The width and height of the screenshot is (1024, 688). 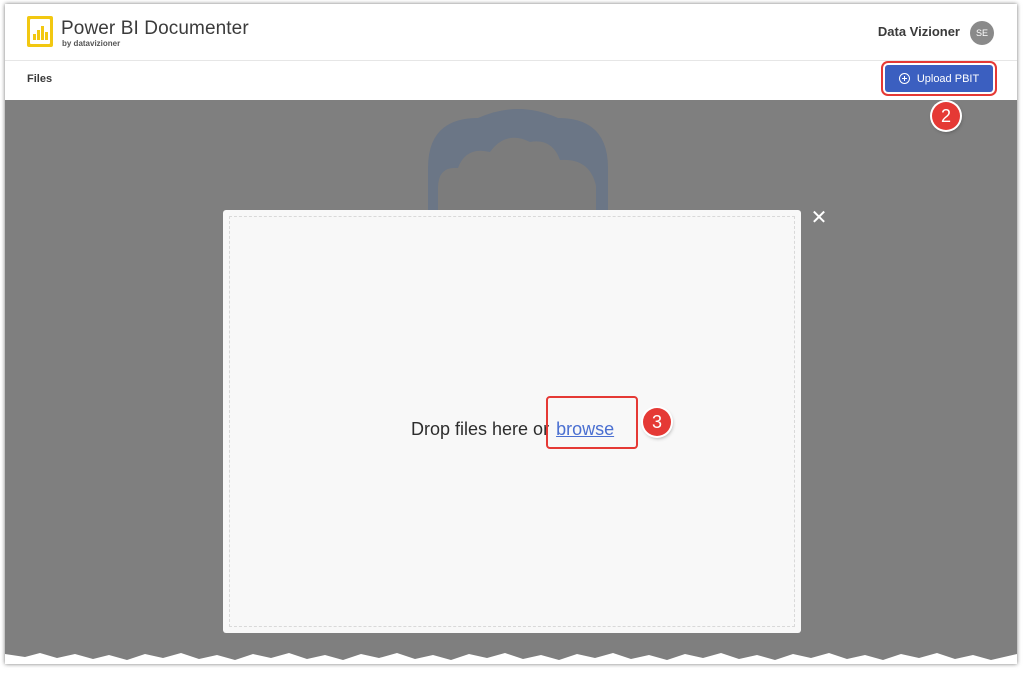 What do you see at coordinates (819, 218) in the screenshot?
I see `close-icon: ✕` at bounding box center [819, 218].